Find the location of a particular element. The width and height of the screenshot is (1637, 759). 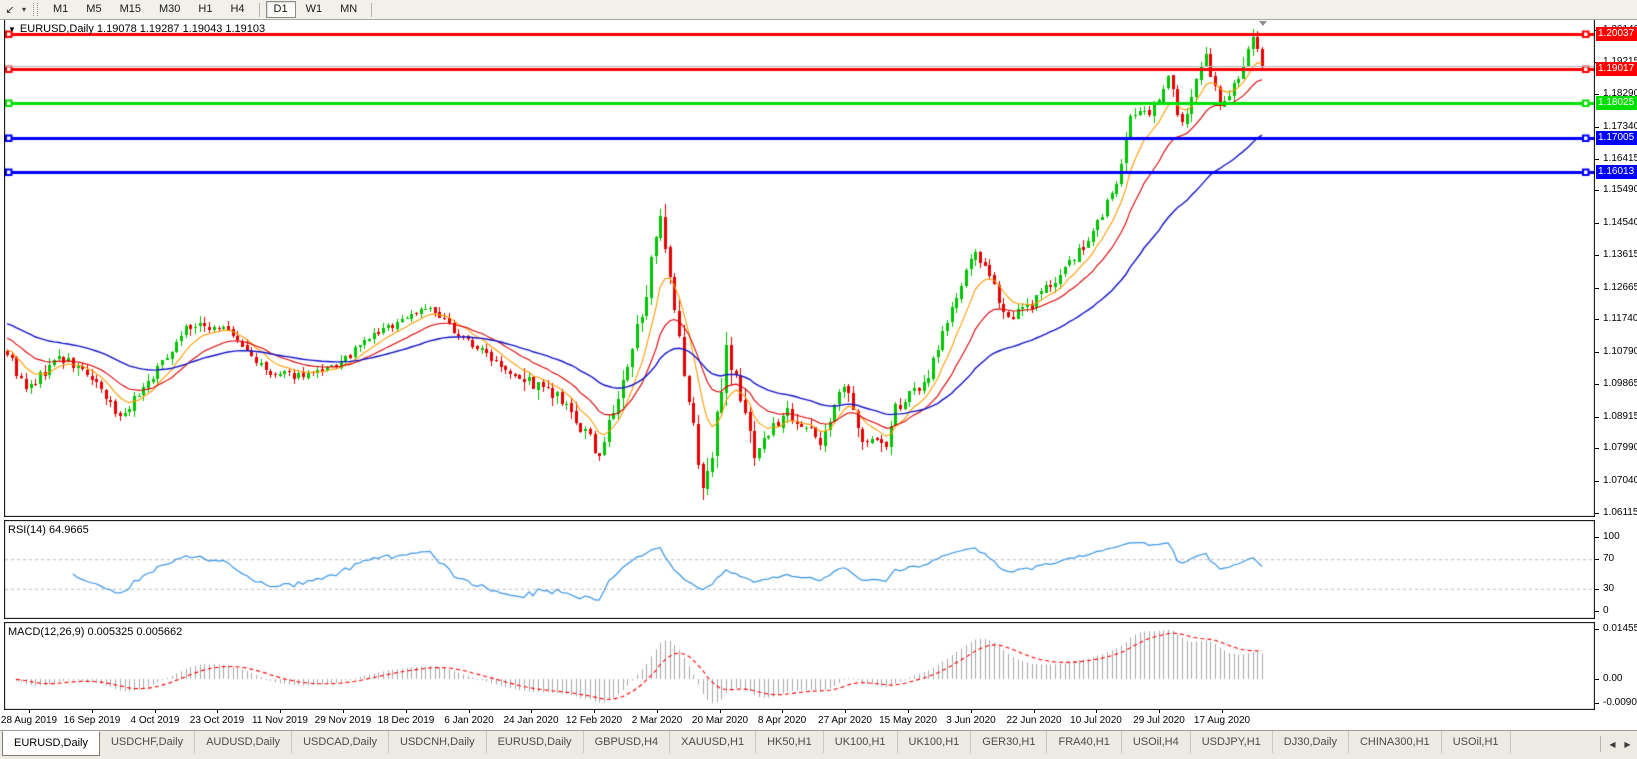

chart-tab-hk50-h1: HK50,H1 is located at coordinates (790, 742).